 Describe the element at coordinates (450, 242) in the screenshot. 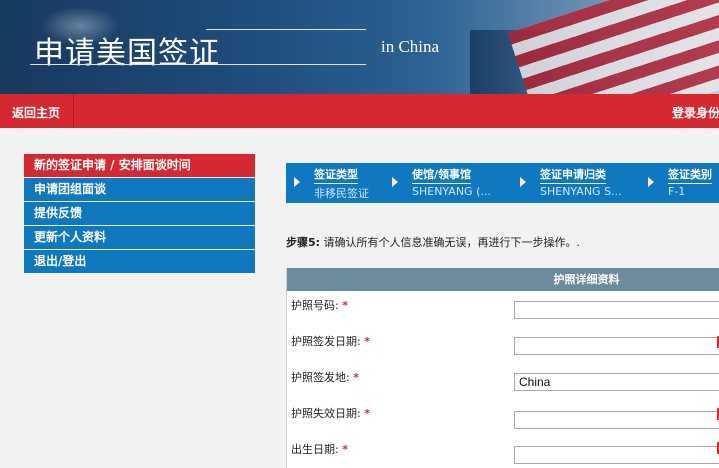

I see `instruction-text: 请确认所有个人信息准确无误，再进行下一步操作。.` at that location.